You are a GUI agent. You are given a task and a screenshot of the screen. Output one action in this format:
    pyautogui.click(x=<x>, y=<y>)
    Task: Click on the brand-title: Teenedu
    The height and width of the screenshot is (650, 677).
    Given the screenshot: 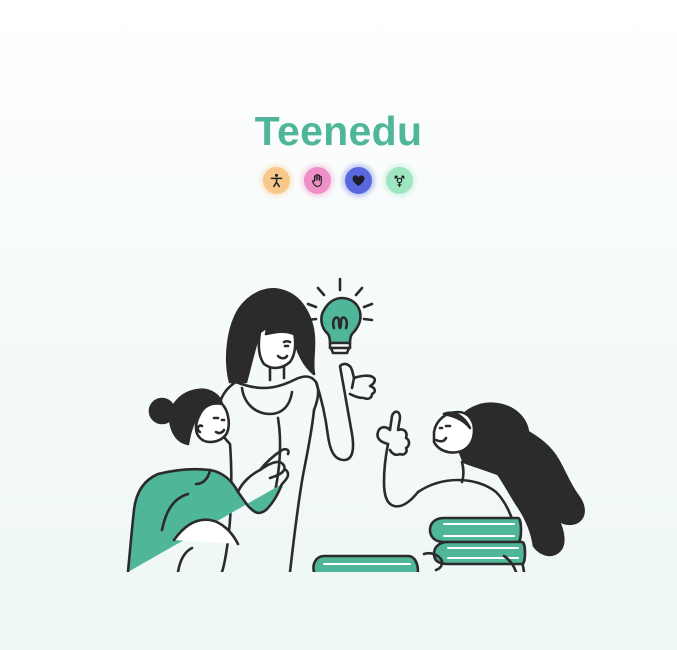 What is the action you would take?
    pyautogui.click(x=338, y=131)
    